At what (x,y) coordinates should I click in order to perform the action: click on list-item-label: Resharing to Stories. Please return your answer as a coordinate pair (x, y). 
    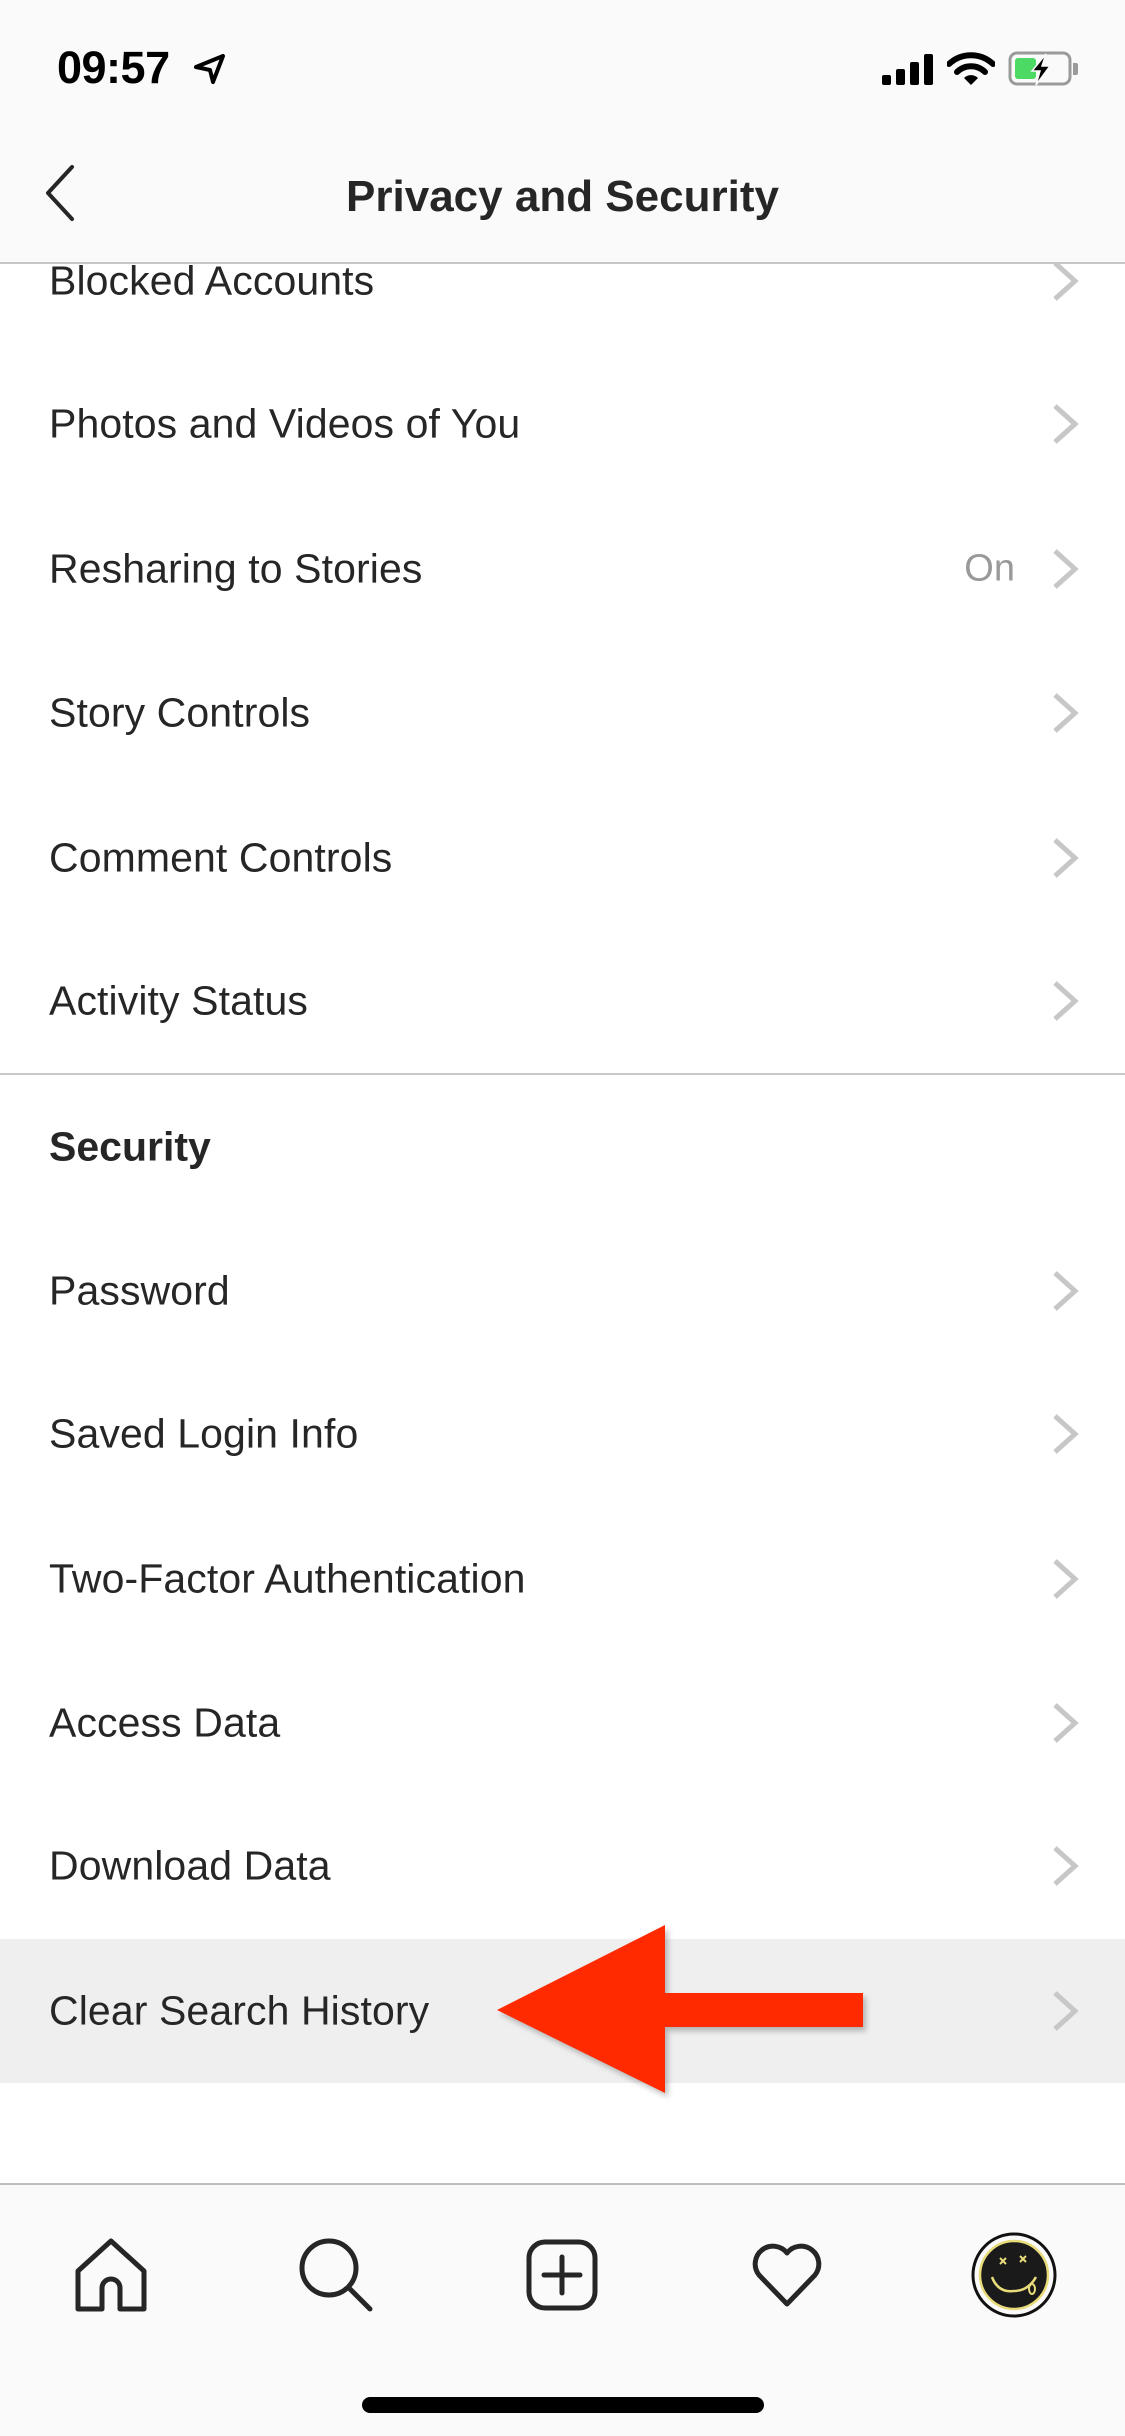
    Looking at the image, I should click on (236, 568).